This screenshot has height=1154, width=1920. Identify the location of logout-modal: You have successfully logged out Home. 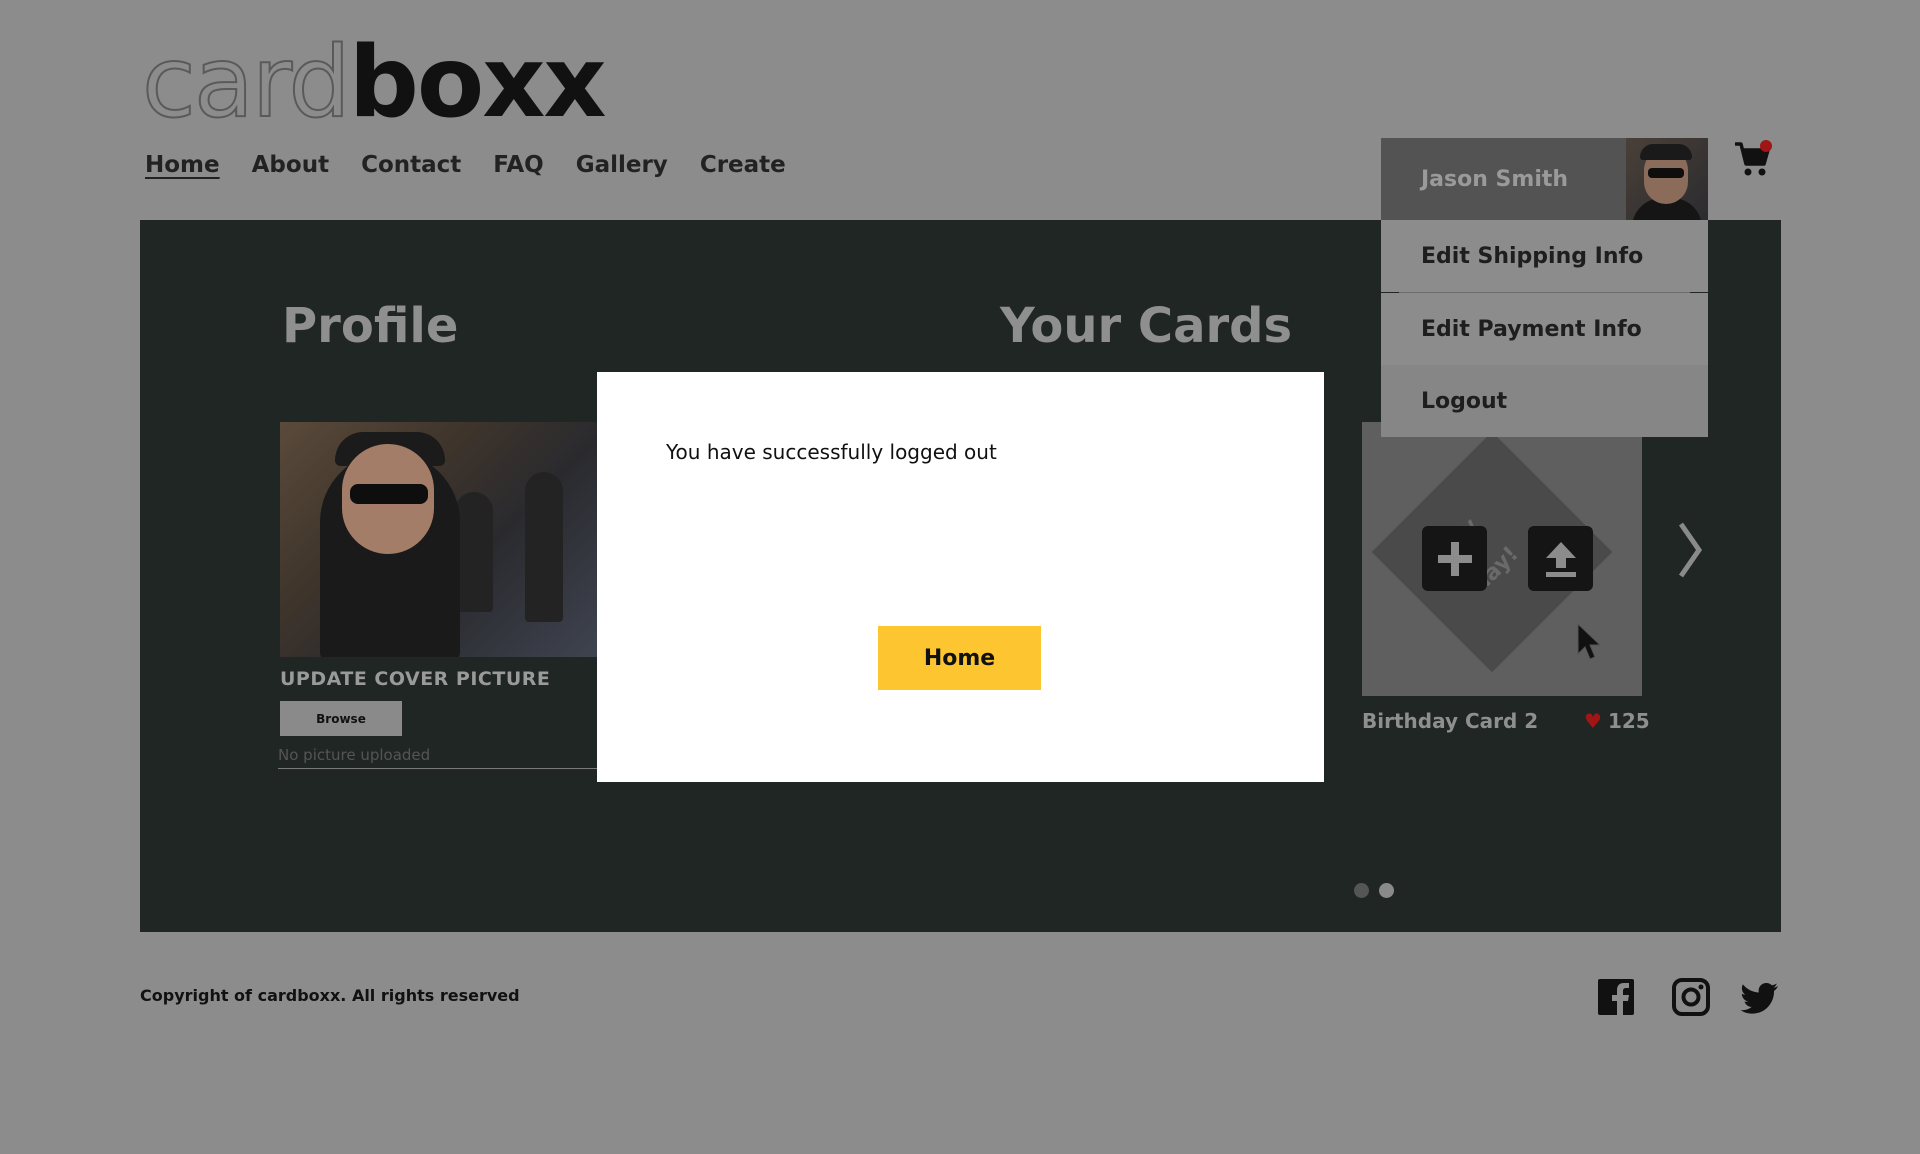
(960, 577).